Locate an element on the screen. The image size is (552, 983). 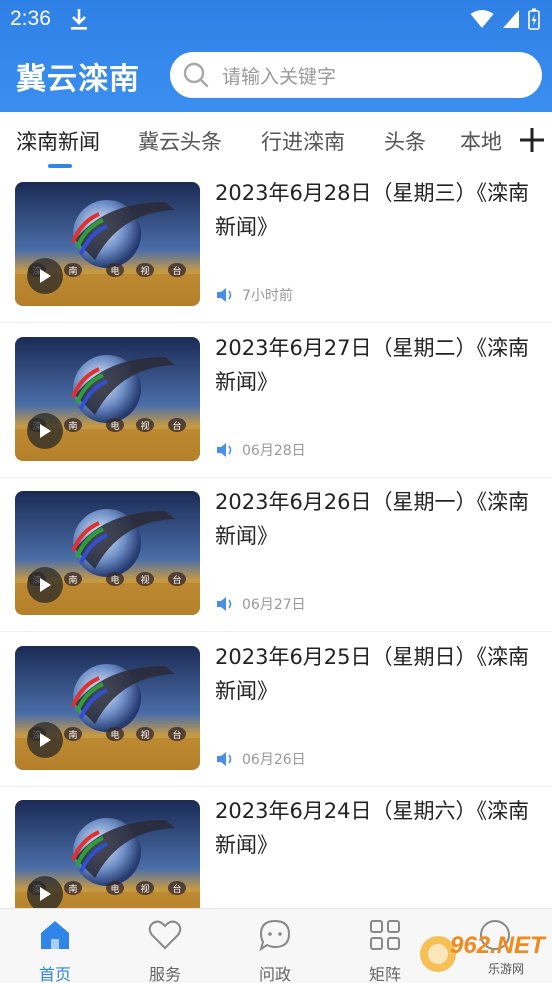
download-icon is located at coordinates (79, 19).